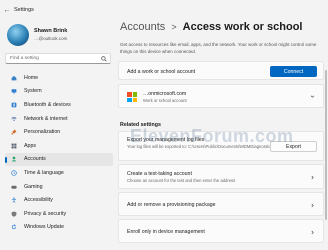 The image size is (328, 250). Describe the element at coordinates (171, 205) in the screenshot. I see `provisioning-title: Add or remove a provisioning package` at that location.